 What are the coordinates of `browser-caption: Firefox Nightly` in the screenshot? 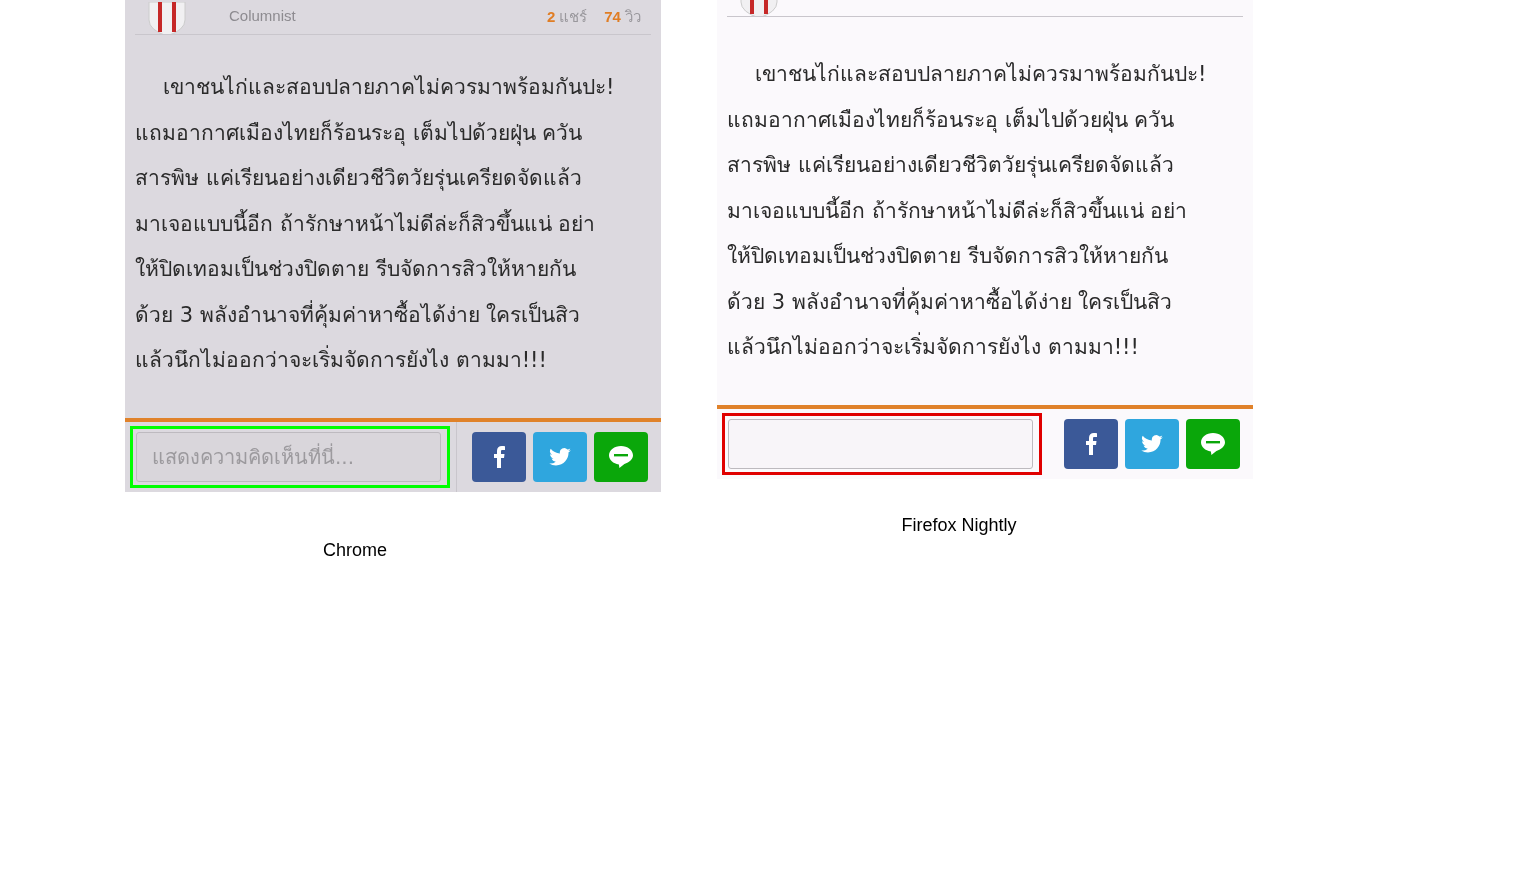 It's located at (959, 525).